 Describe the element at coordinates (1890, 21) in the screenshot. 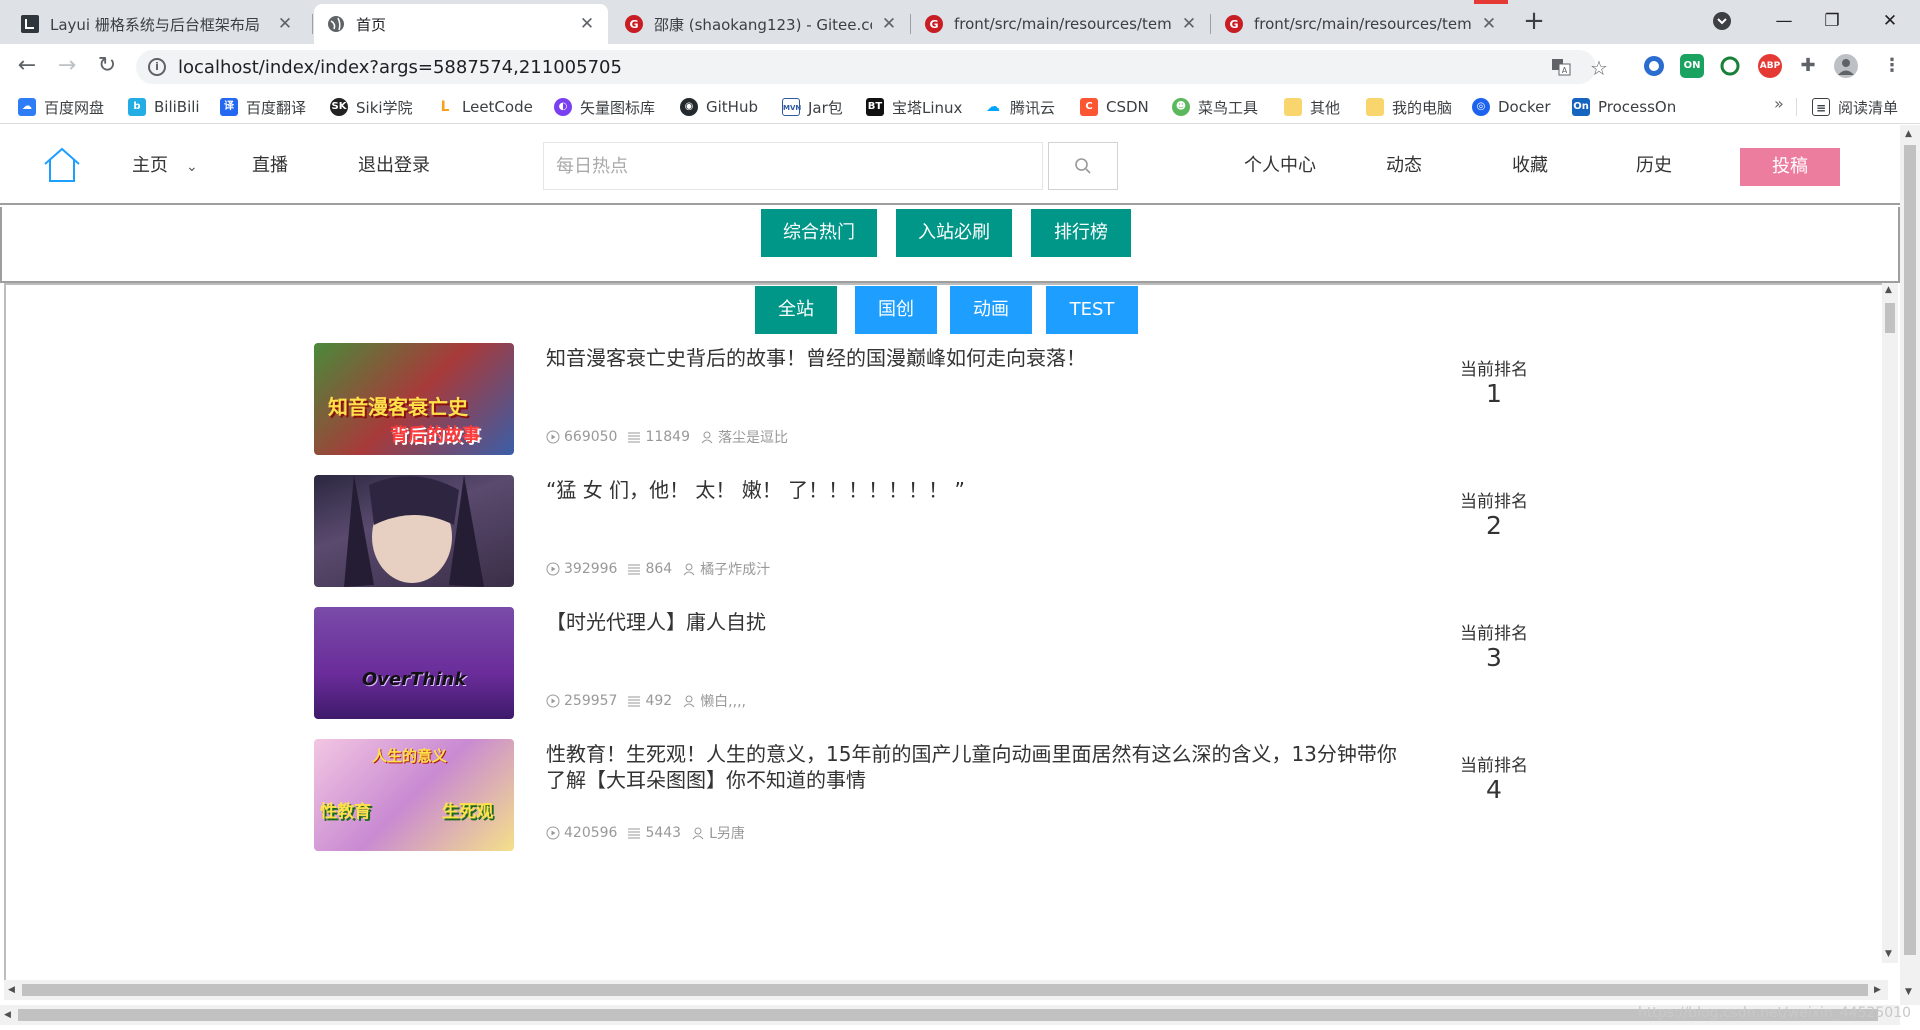

I see `window-close-icon: ✕` at that location.